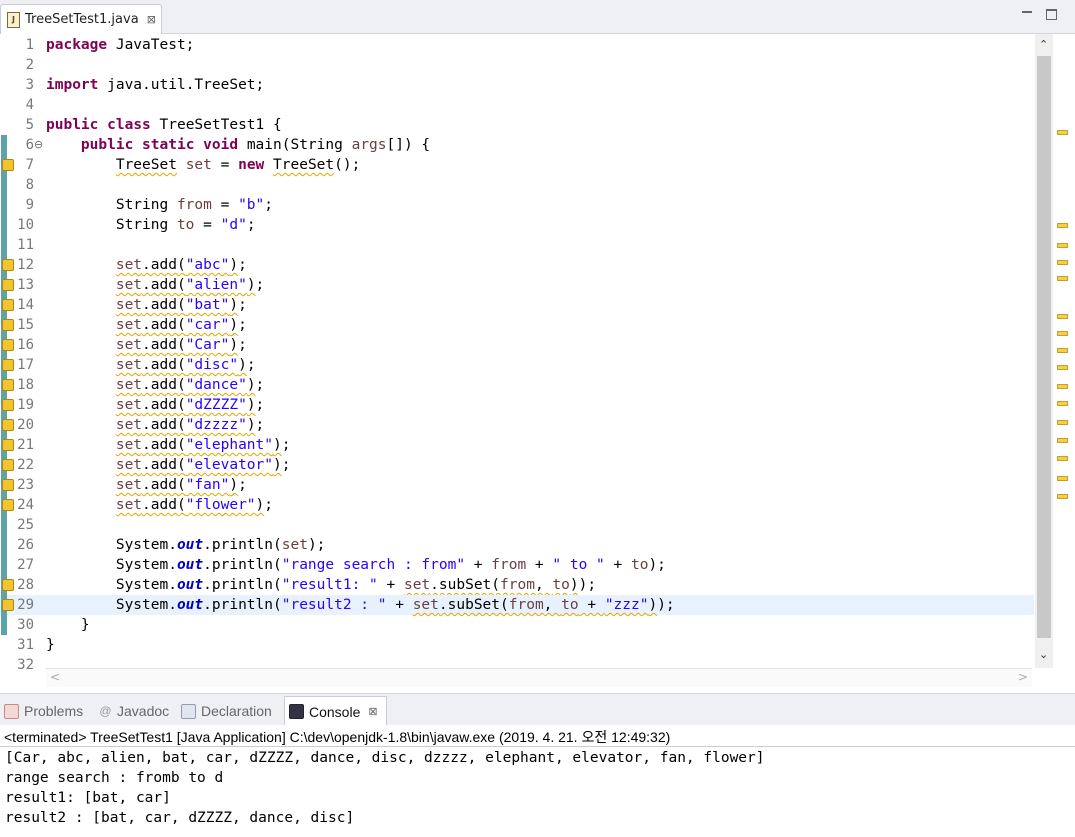  Describe the element at coordinates (517, 285) in the screenshot. I see `code-line: 13 set.add("alien");` at that location.